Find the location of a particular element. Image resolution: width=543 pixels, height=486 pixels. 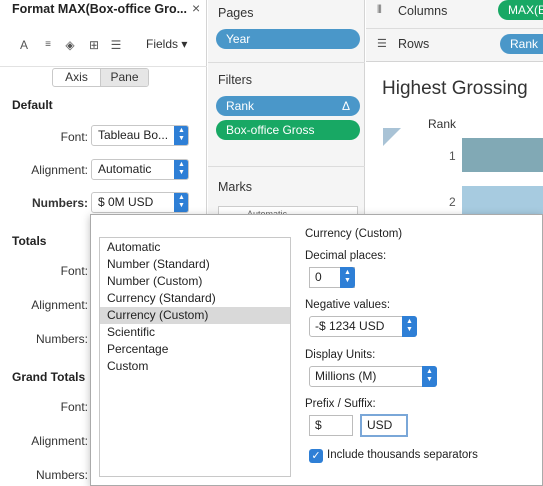

thousands-separator-label: Include thousands separators is located at coordinates (402, 455).